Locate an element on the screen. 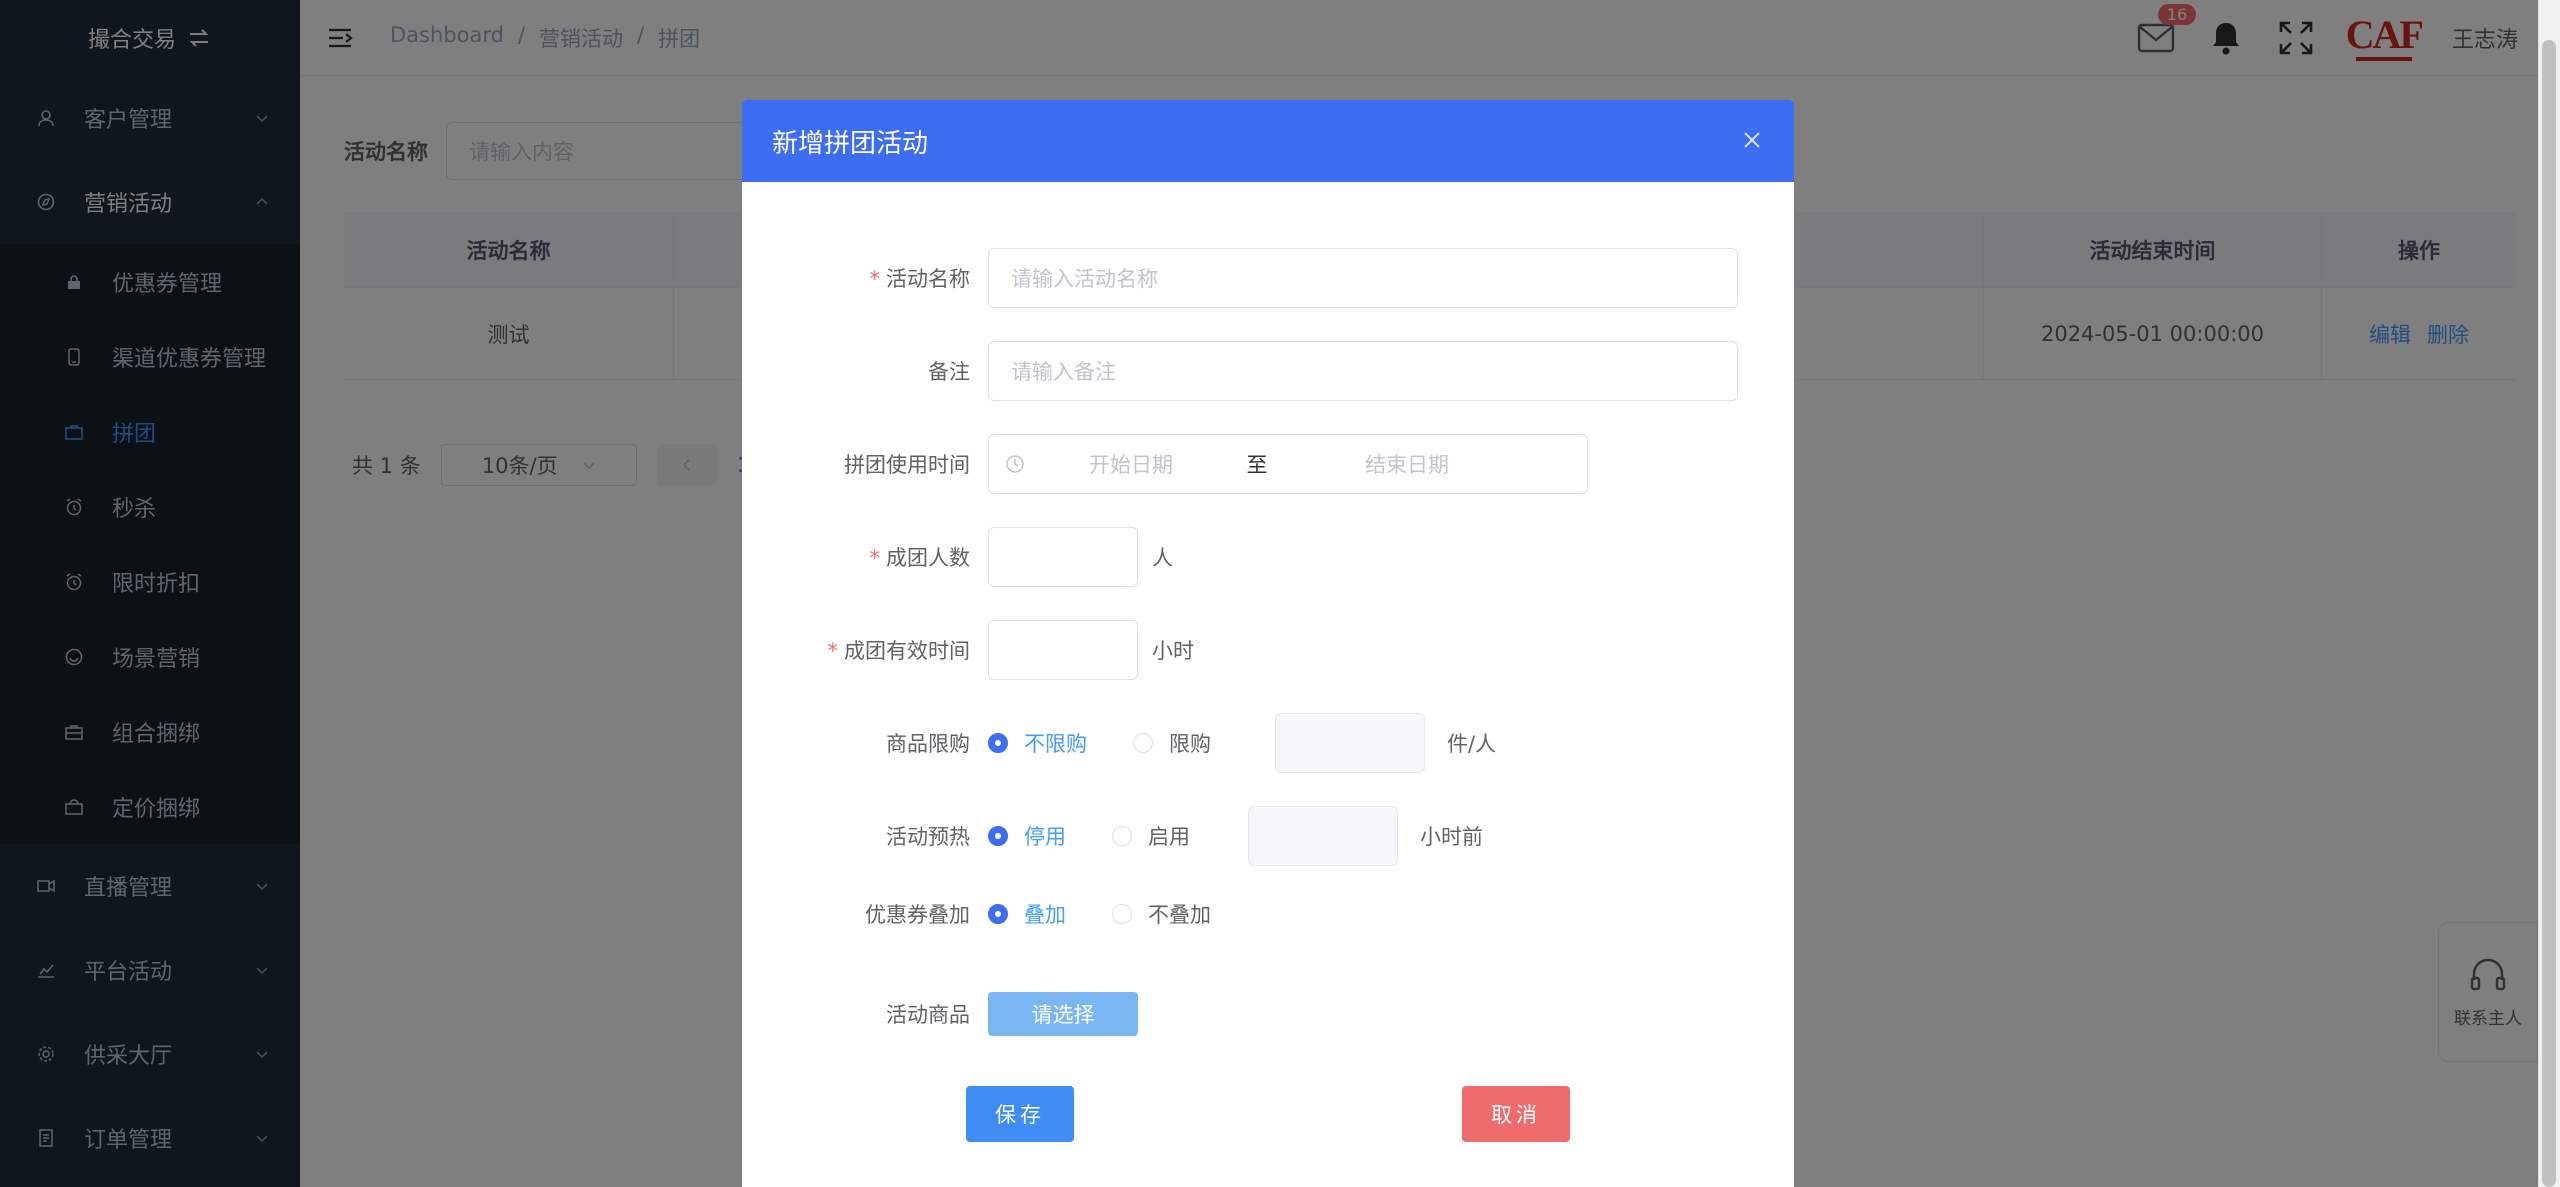 Image resolution: width=2560 pixels, height=1187 pixels. valid-hours-input is located at coordinates (1063, 650).